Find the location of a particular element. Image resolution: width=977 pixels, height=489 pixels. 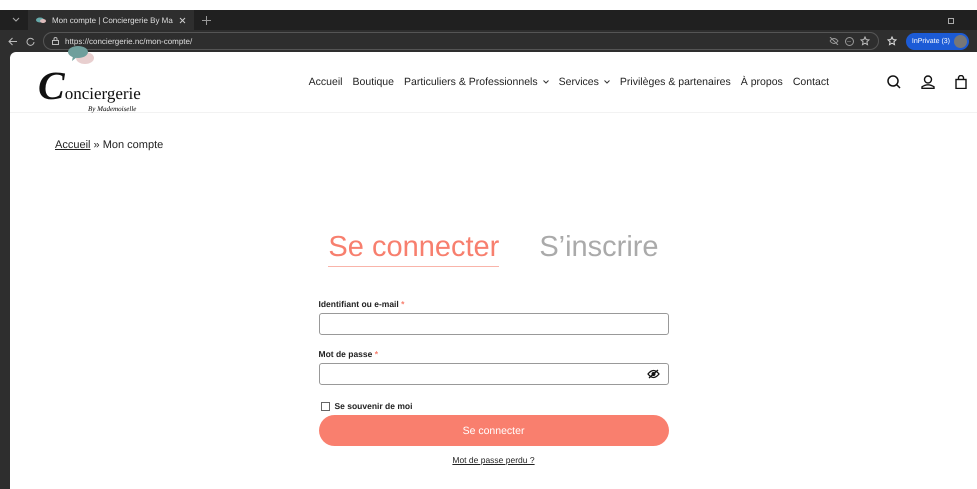

restore-window-icon is located at coordinates (951, 20).